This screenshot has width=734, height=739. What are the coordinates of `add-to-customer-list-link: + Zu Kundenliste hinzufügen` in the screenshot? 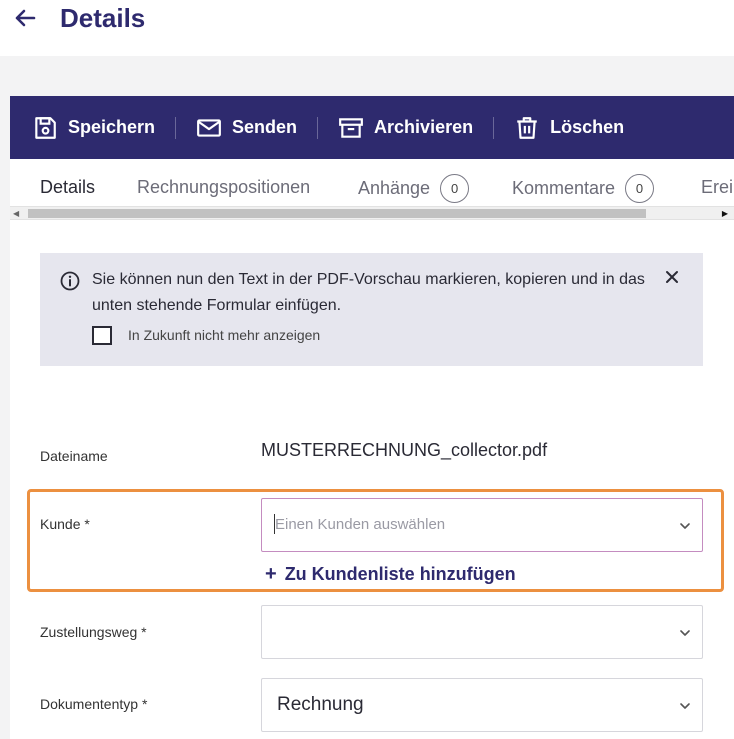 It's located at (390, 574).